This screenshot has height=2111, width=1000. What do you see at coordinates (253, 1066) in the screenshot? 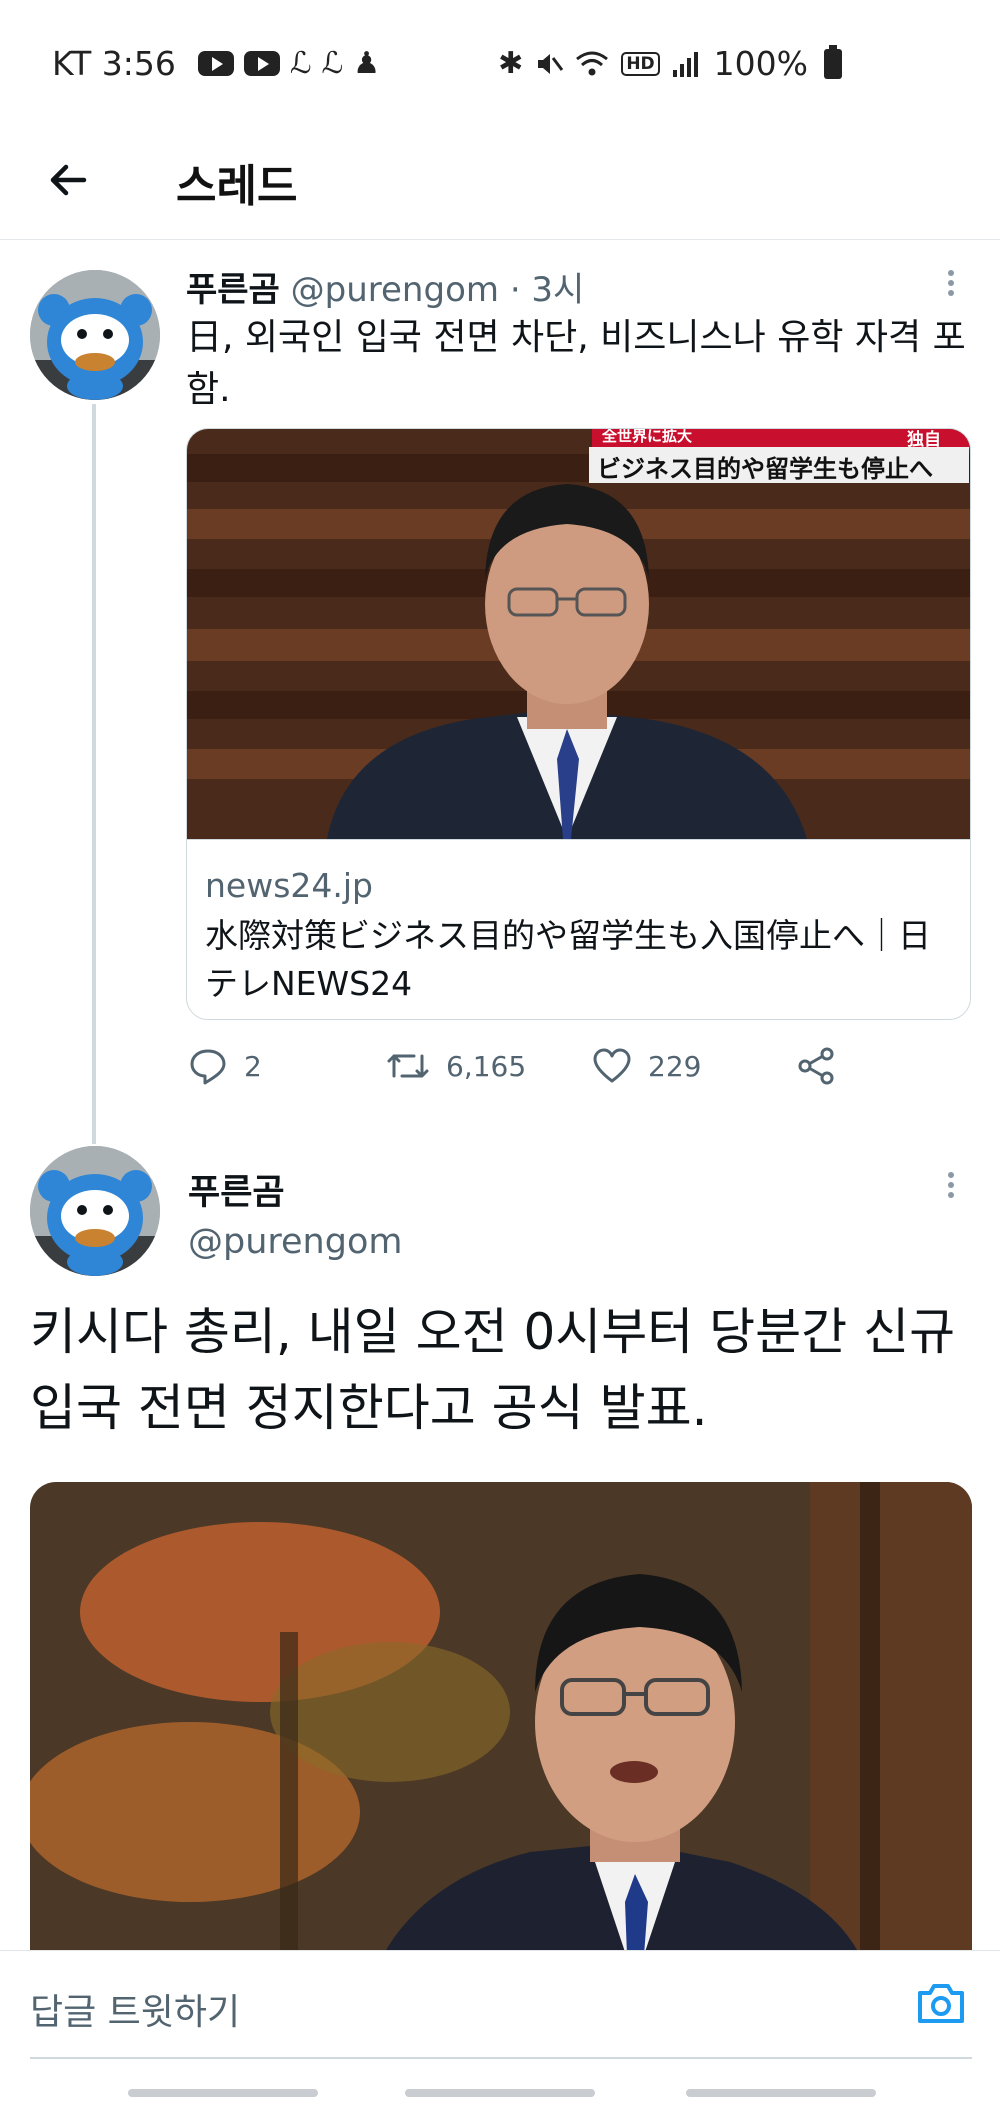
I see `reply-count: 2` at bounding box center [253, 1066].